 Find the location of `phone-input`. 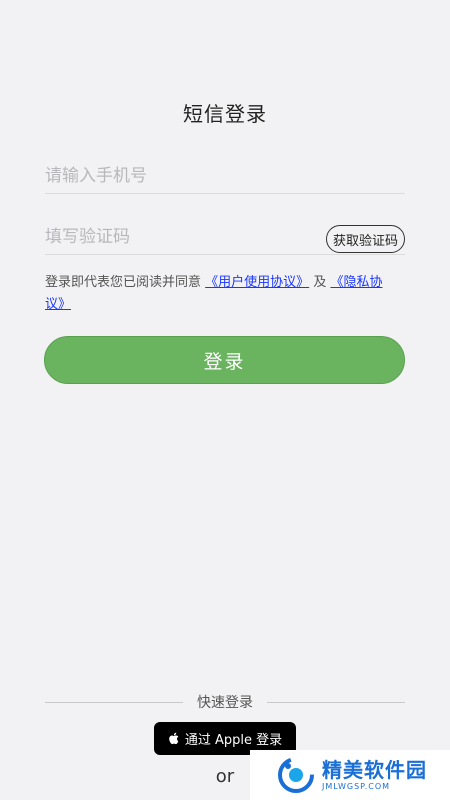

phone-input is located at coordinates (225, 175).